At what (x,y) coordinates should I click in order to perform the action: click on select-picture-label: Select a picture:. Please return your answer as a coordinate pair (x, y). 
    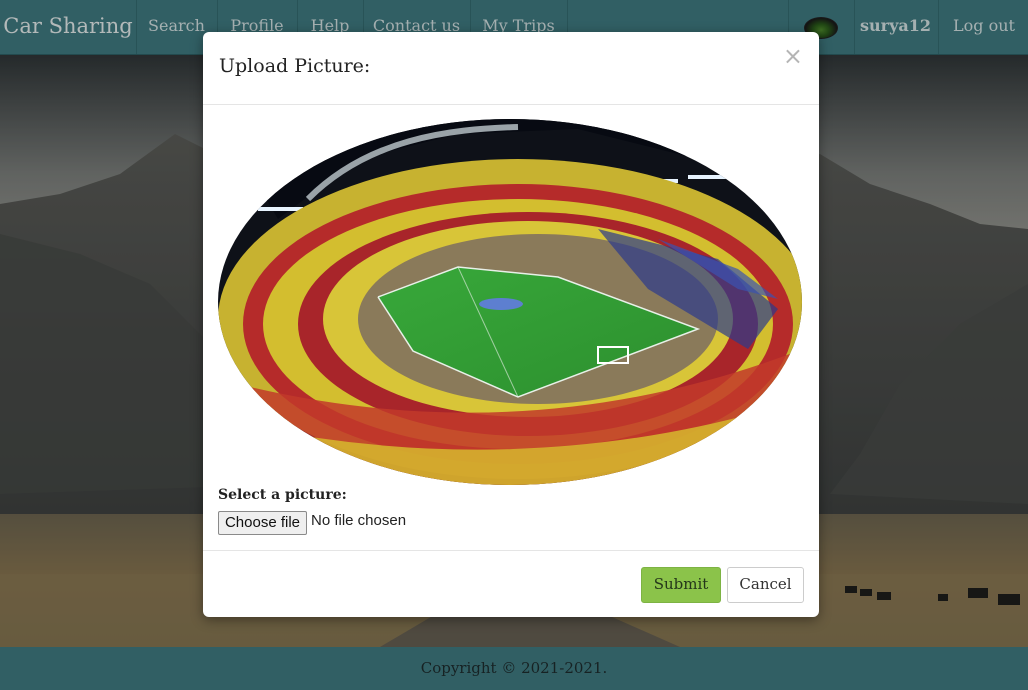
    Looking at the image, I should click on (282, 495).